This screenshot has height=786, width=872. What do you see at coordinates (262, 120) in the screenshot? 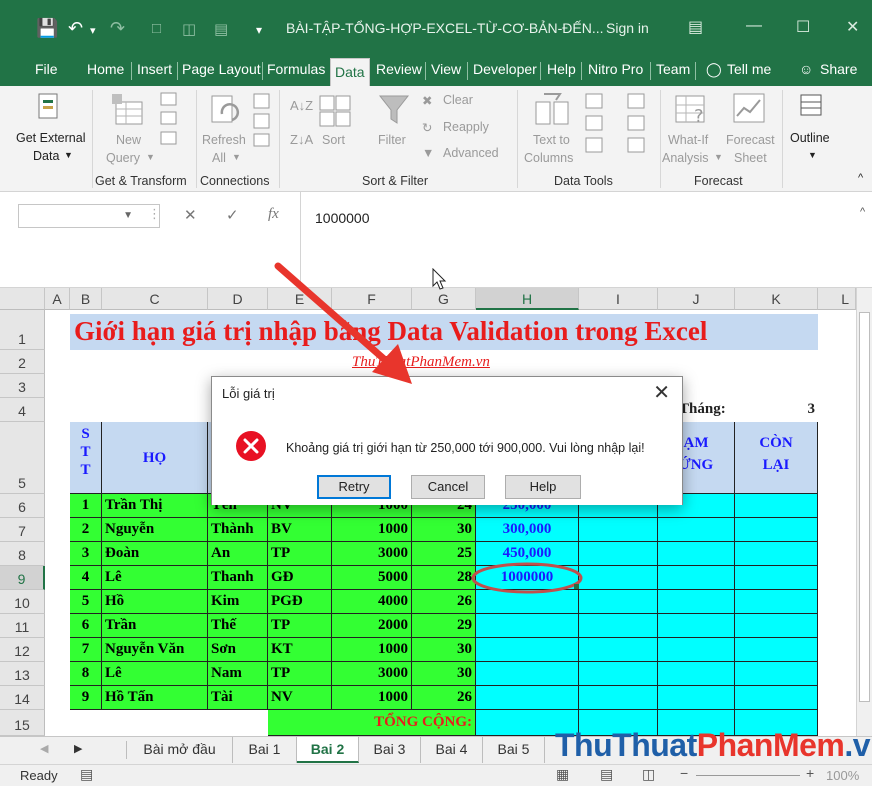
I see `connections-tools-icon` at bounding box center [262, 120].